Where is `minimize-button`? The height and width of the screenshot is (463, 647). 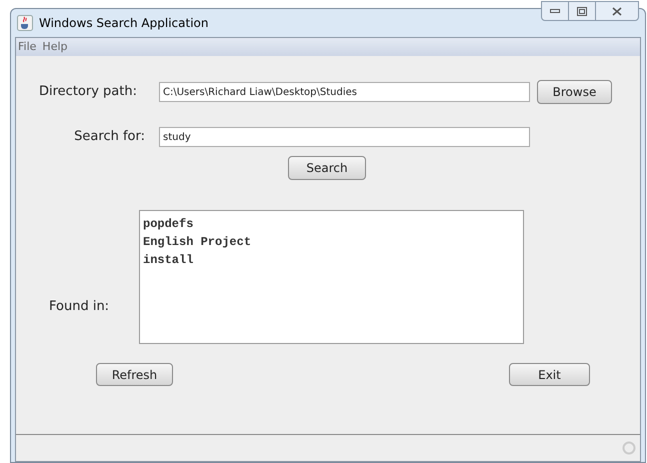
minimize-button is located at coordinates (555, 11).